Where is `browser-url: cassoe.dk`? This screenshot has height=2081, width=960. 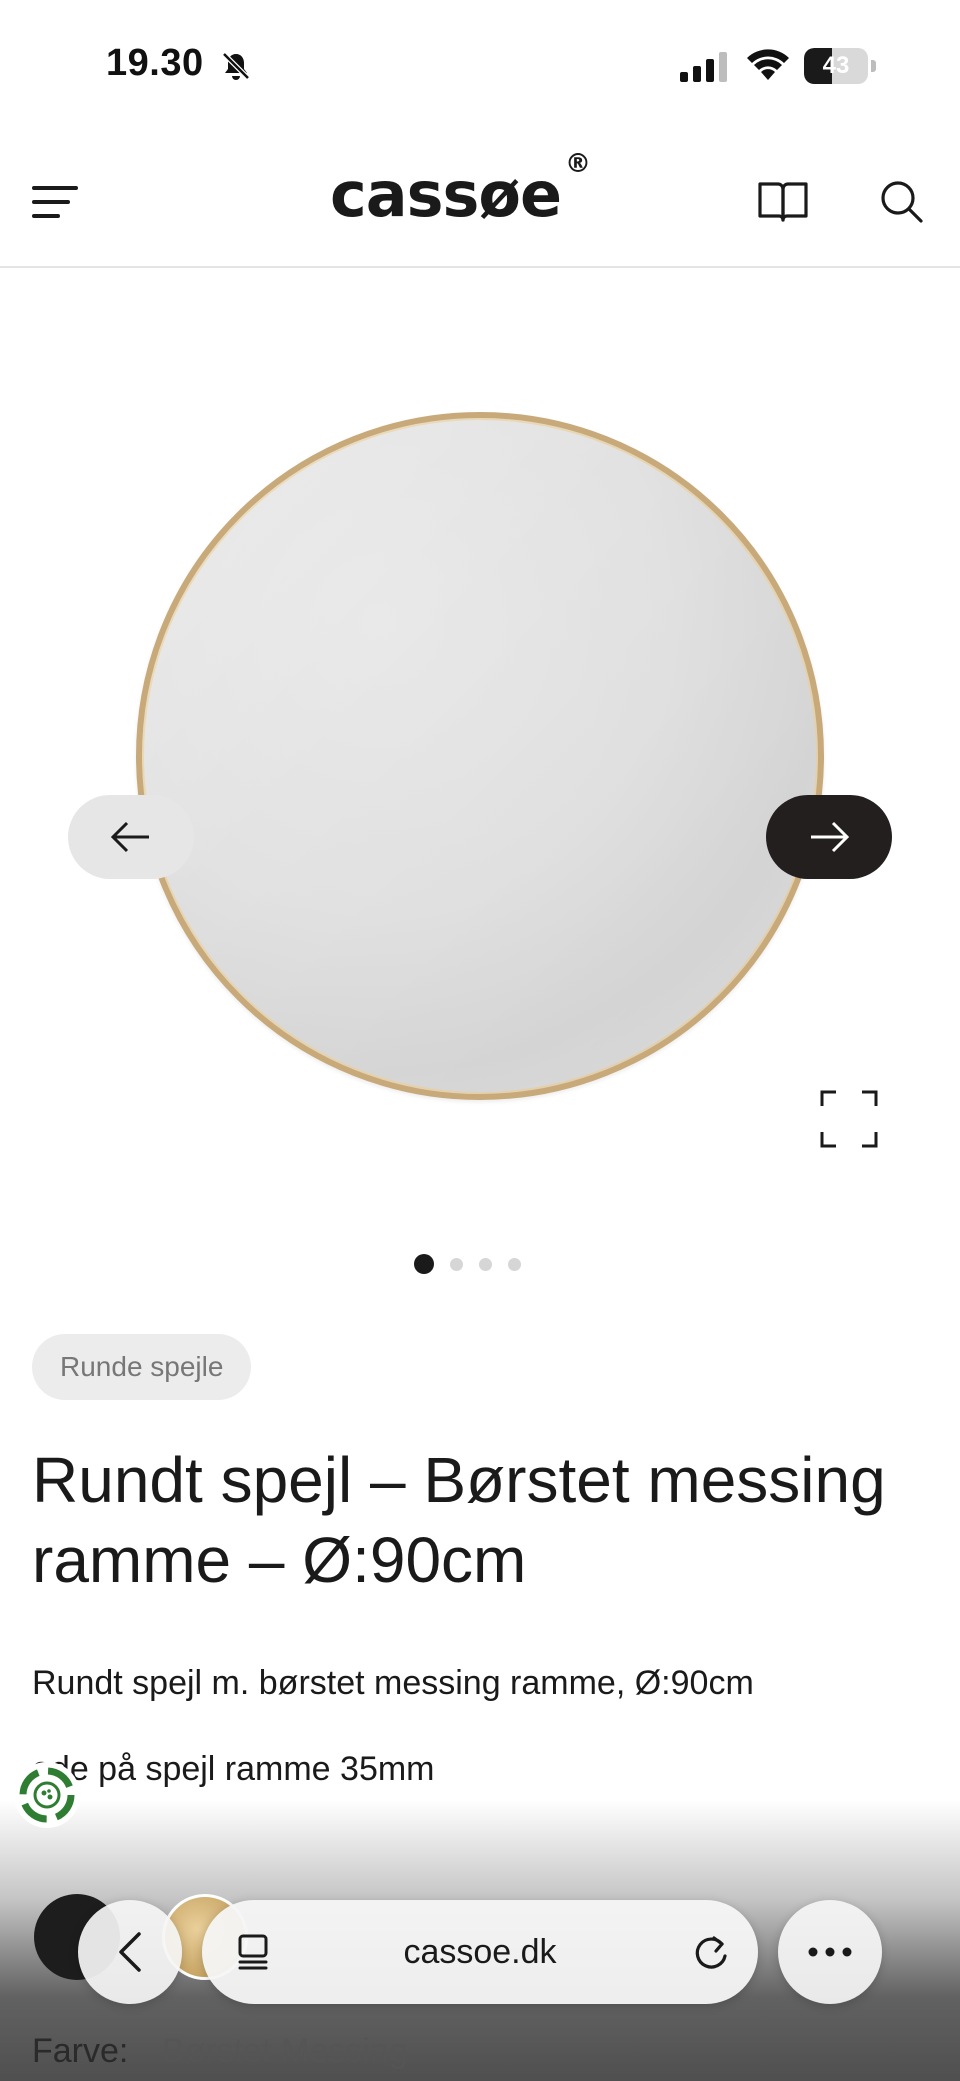
browser-url: cassoe.dk is located at coordinates (480, 1952).